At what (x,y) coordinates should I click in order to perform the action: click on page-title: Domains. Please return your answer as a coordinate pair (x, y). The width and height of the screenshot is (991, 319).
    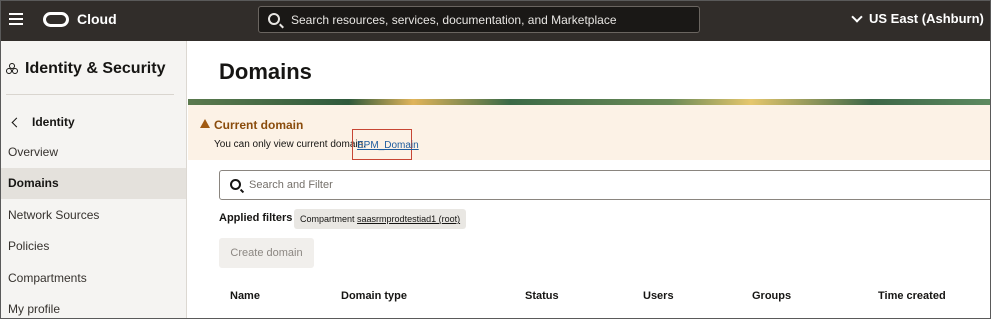
    Looking at the image, I should click on (265, 71).